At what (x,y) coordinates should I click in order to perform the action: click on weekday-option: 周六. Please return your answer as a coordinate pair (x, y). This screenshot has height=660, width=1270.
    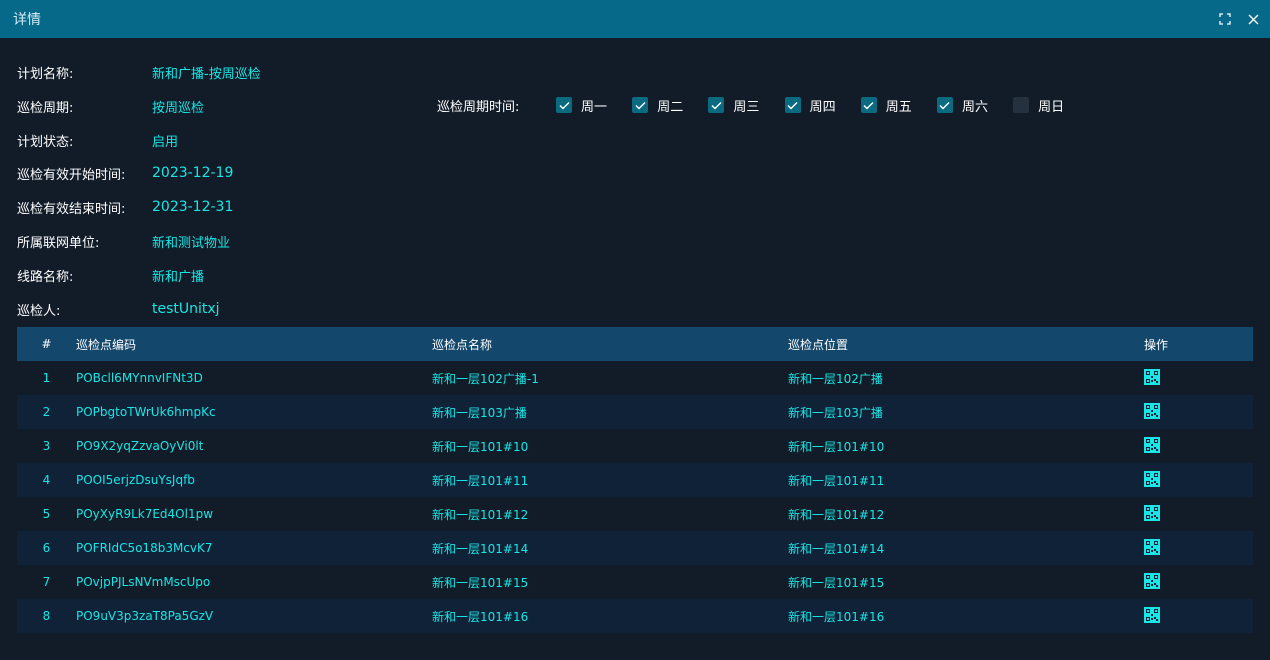
    Looking at the image, I should click on (974, 105).